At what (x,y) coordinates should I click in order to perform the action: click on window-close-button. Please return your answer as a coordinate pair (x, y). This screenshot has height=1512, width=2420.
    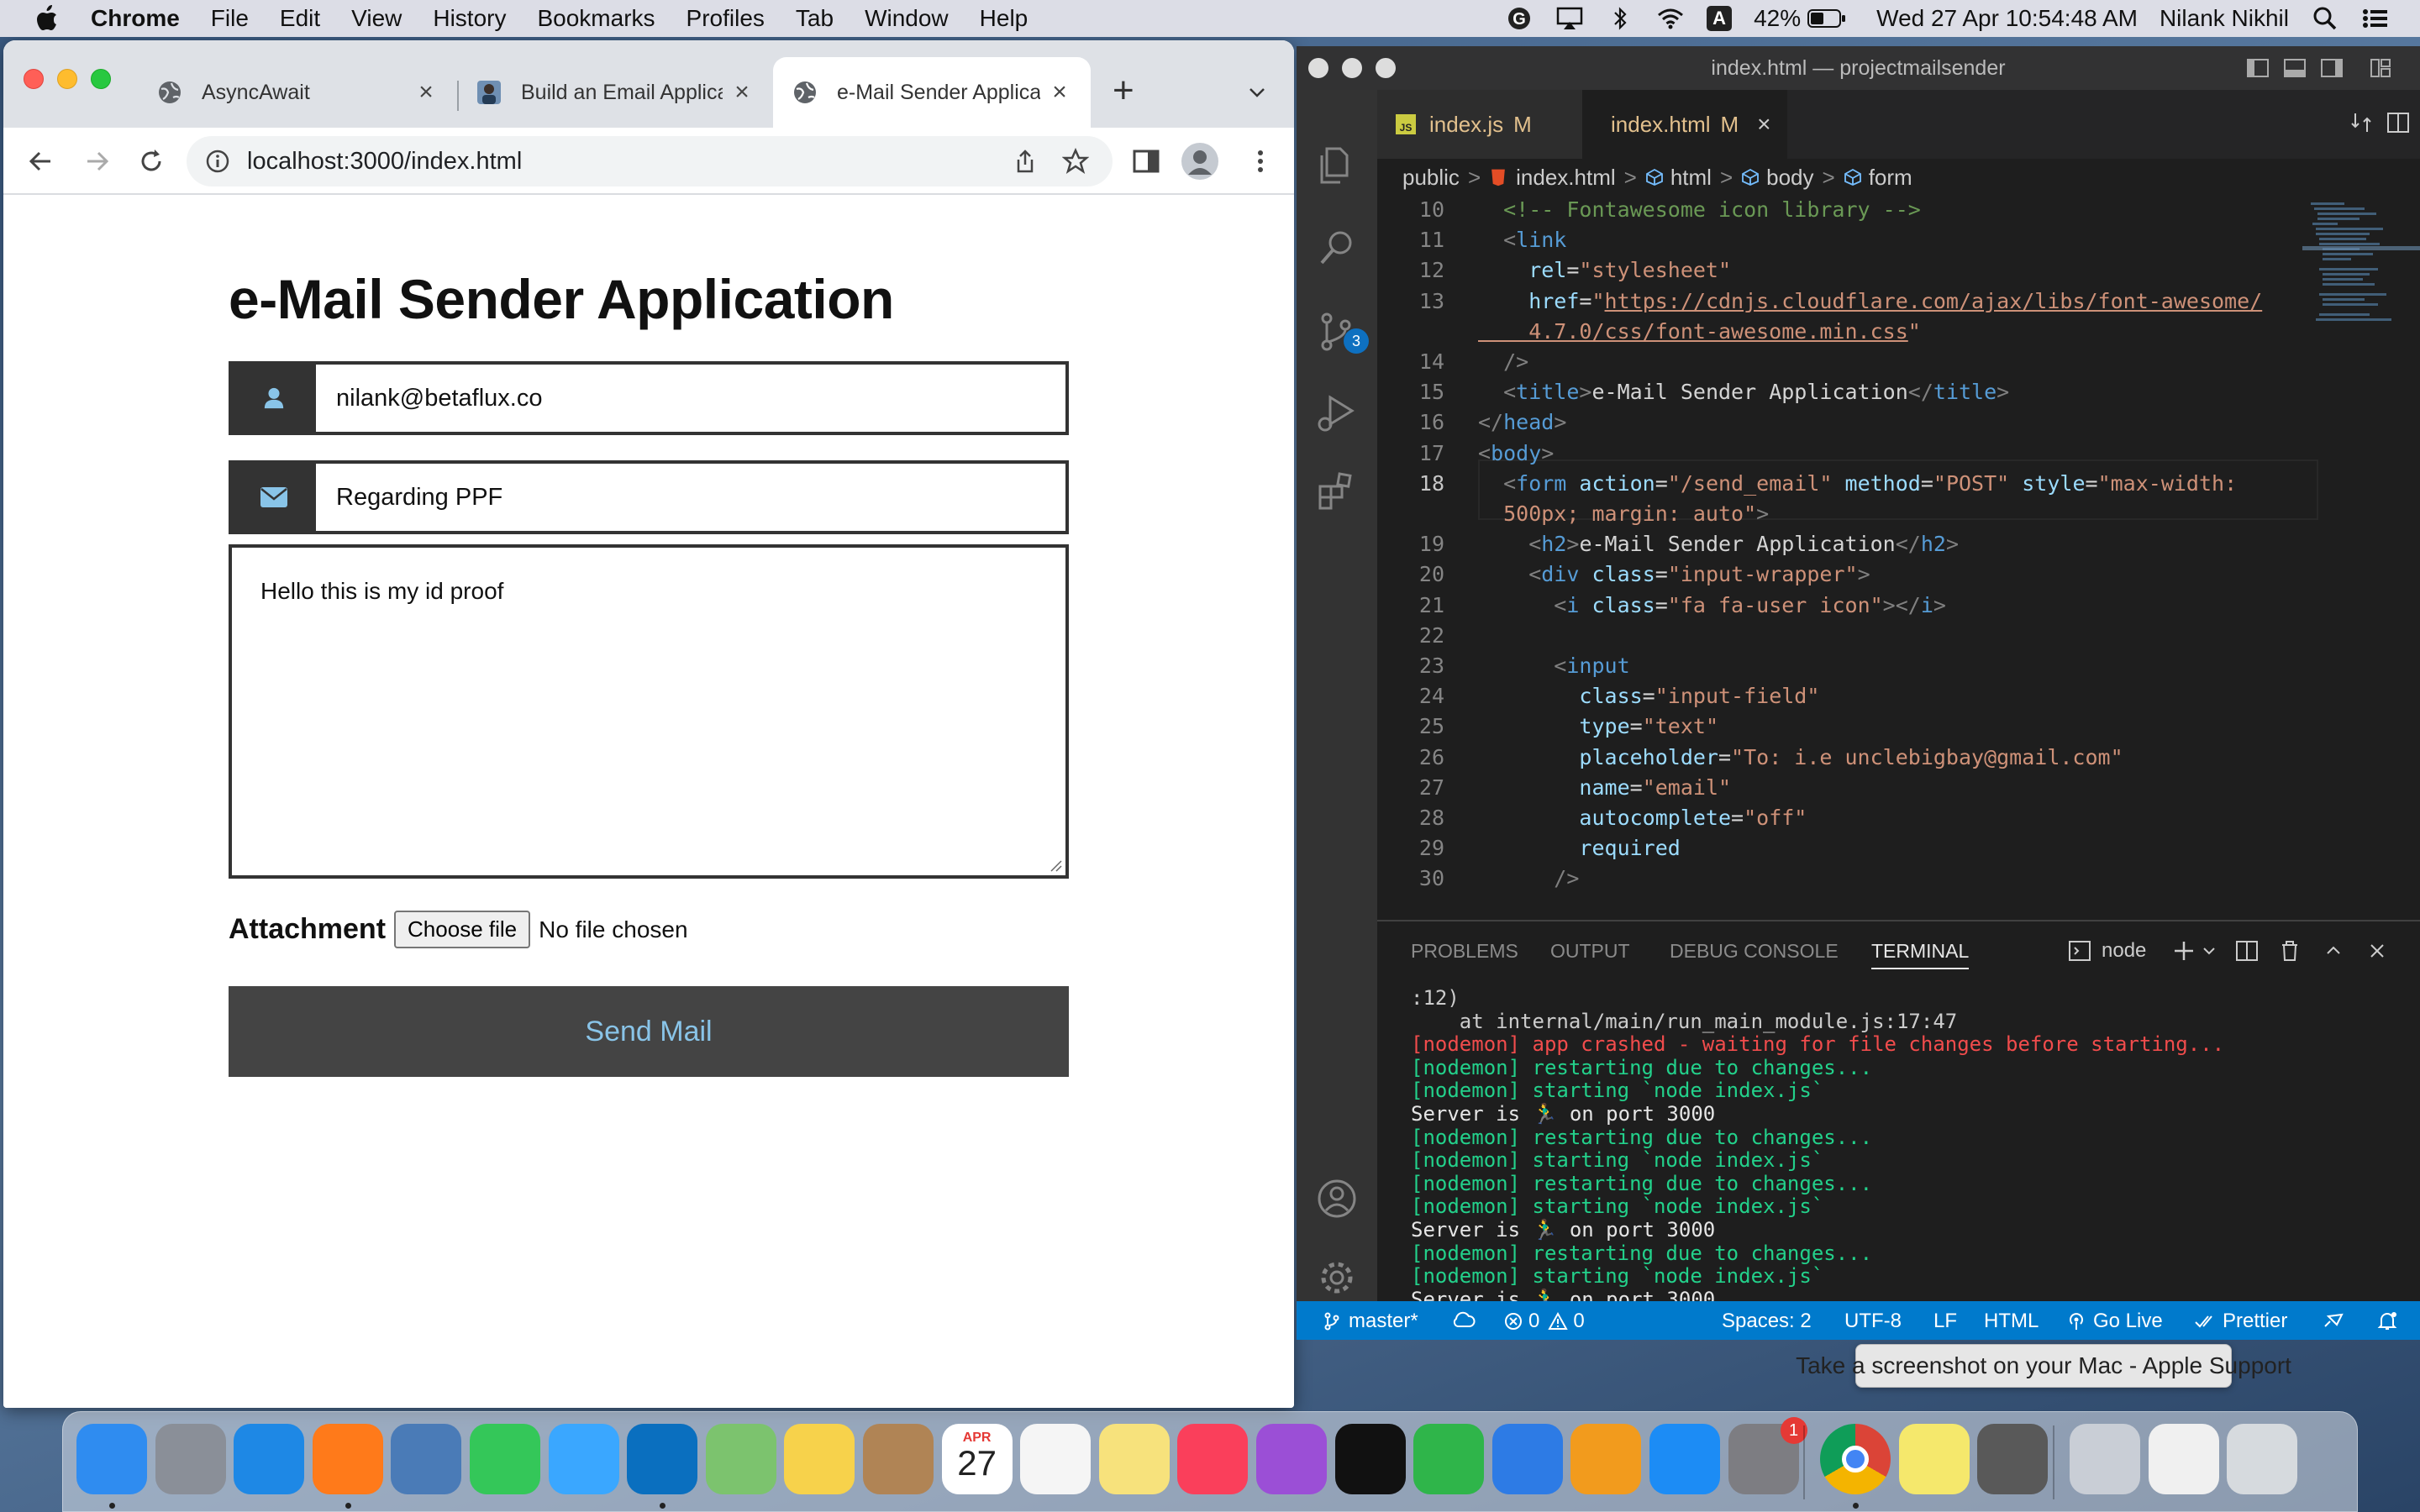
    Looking at the image, I should click on (34, 79).